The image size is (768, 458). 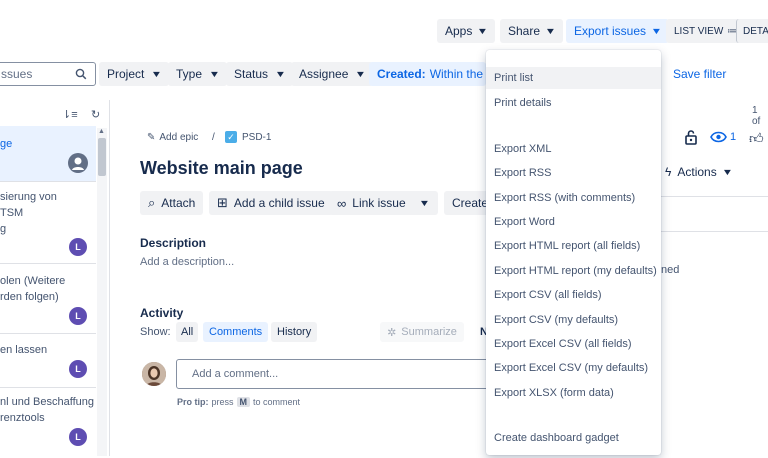 I want to click on share-button: Share ▼, so click(x=531, y=31).